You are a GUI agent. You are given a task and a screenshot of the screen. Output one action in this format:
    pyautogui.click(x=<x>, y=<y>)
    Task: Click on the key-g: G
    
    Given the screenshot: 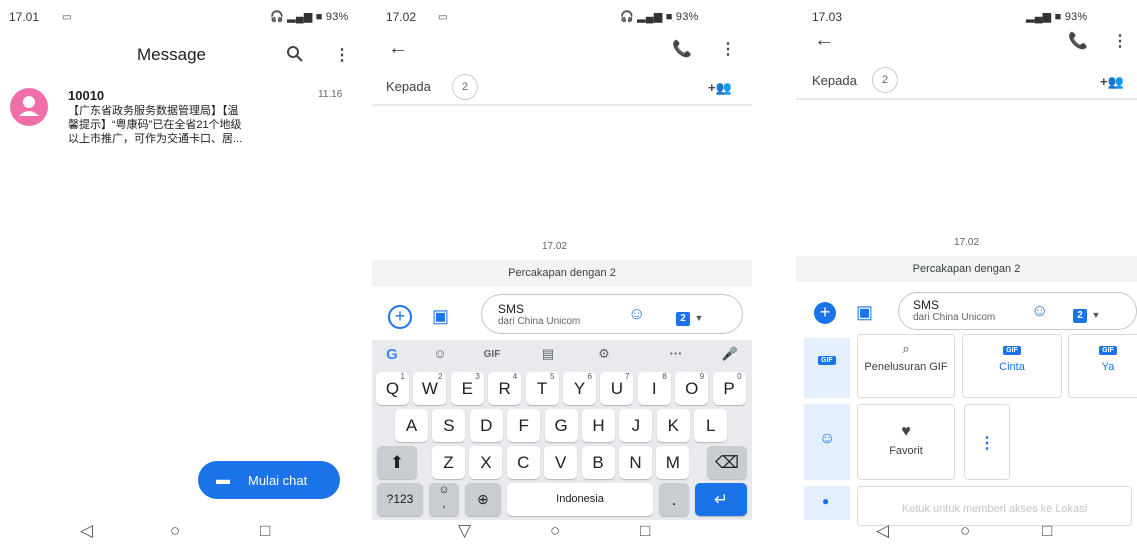 What is the action you would take?
    pyautogui.click(x=561, y=425)
    